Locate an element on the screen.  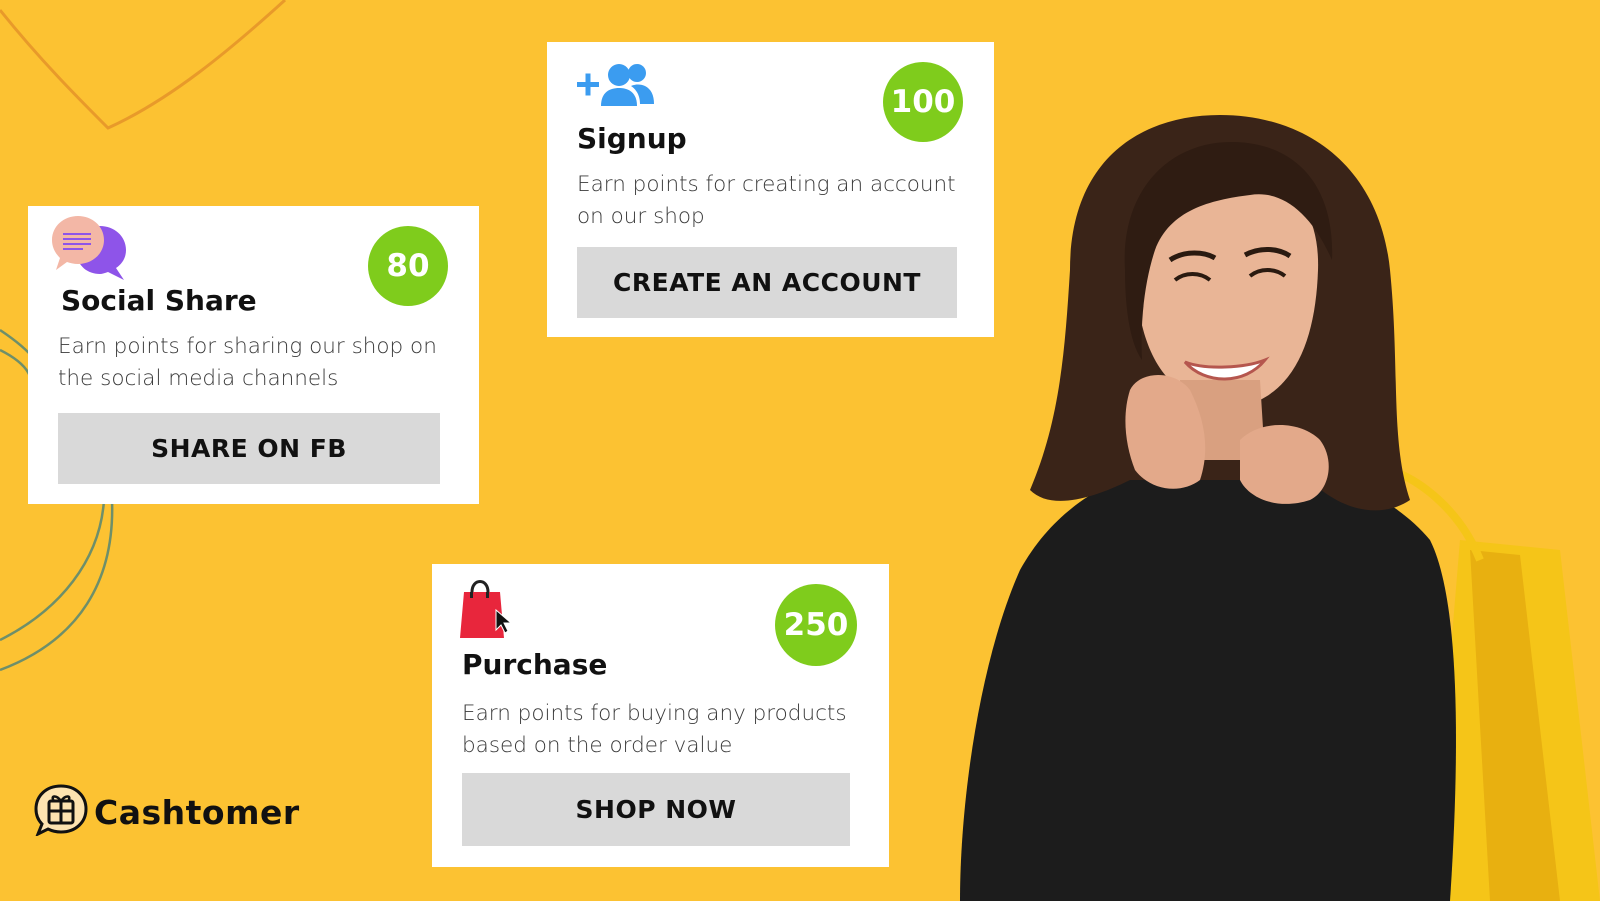
card-title: Social Share is located at coordinates (159, 300).